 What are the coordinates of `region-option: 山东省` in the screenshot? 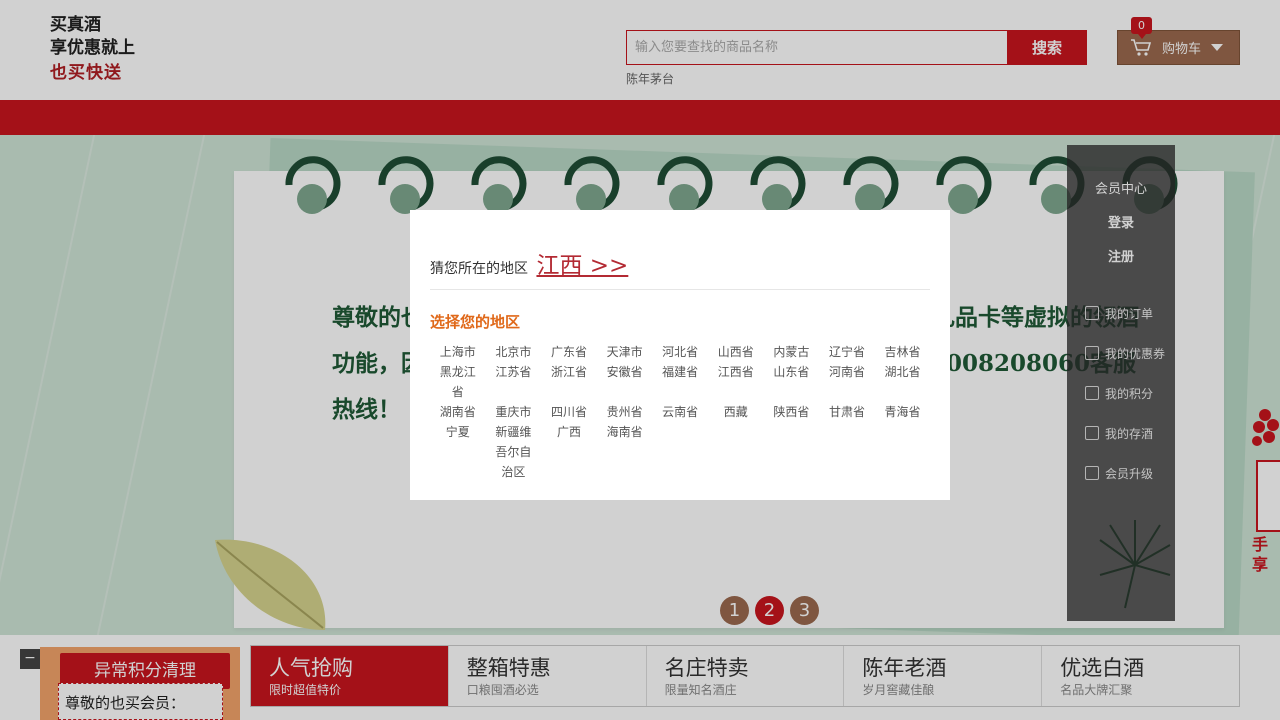 It's located at (792, 382).